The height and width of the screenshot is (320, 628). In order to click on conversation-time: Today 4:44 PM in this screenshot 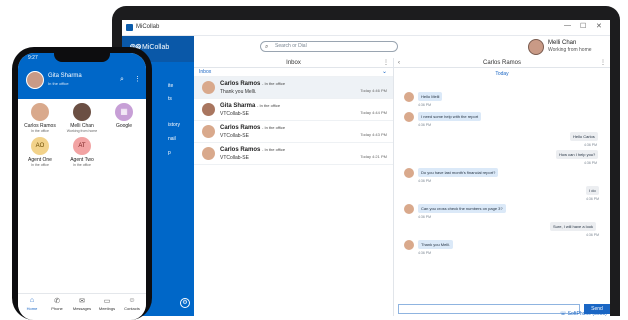, I will do `click(373, 112)`.